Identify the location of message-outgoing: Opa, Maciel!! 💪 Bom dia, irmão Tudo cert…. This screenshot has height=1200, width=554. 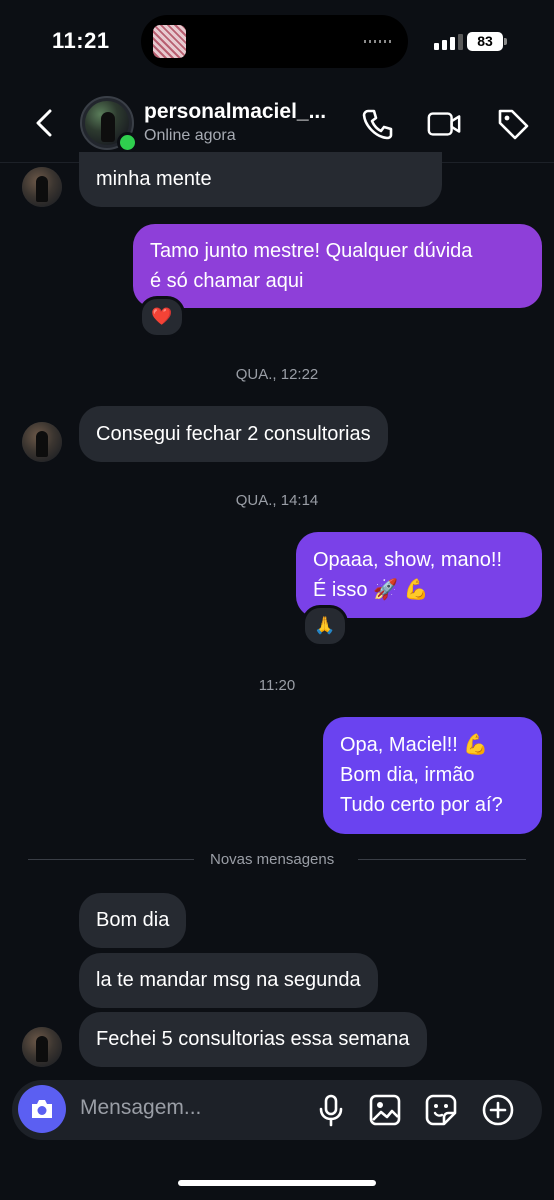
(432, 775).